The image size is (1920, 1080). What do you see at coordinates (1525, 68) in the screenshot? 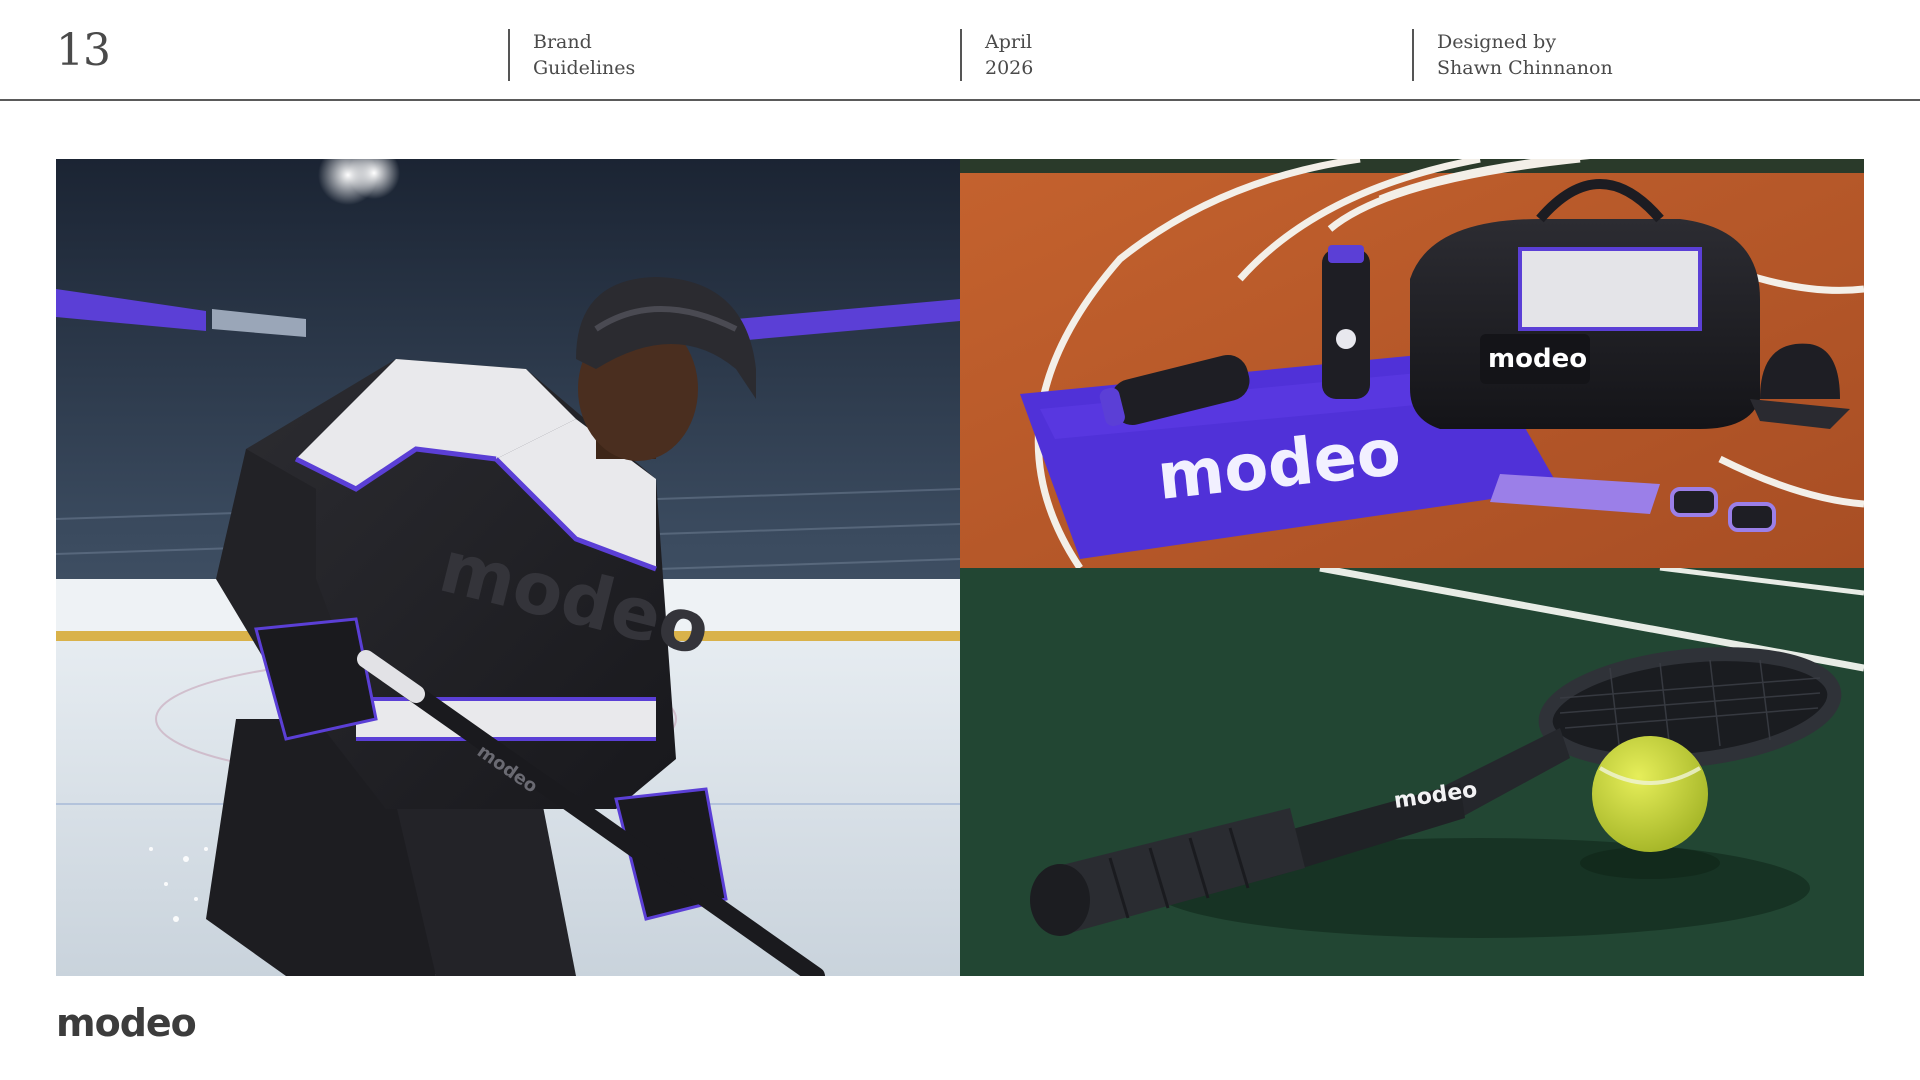
I see `meta-designer-name: Shawn Chinnanon` at bounding box center [1525, 68].